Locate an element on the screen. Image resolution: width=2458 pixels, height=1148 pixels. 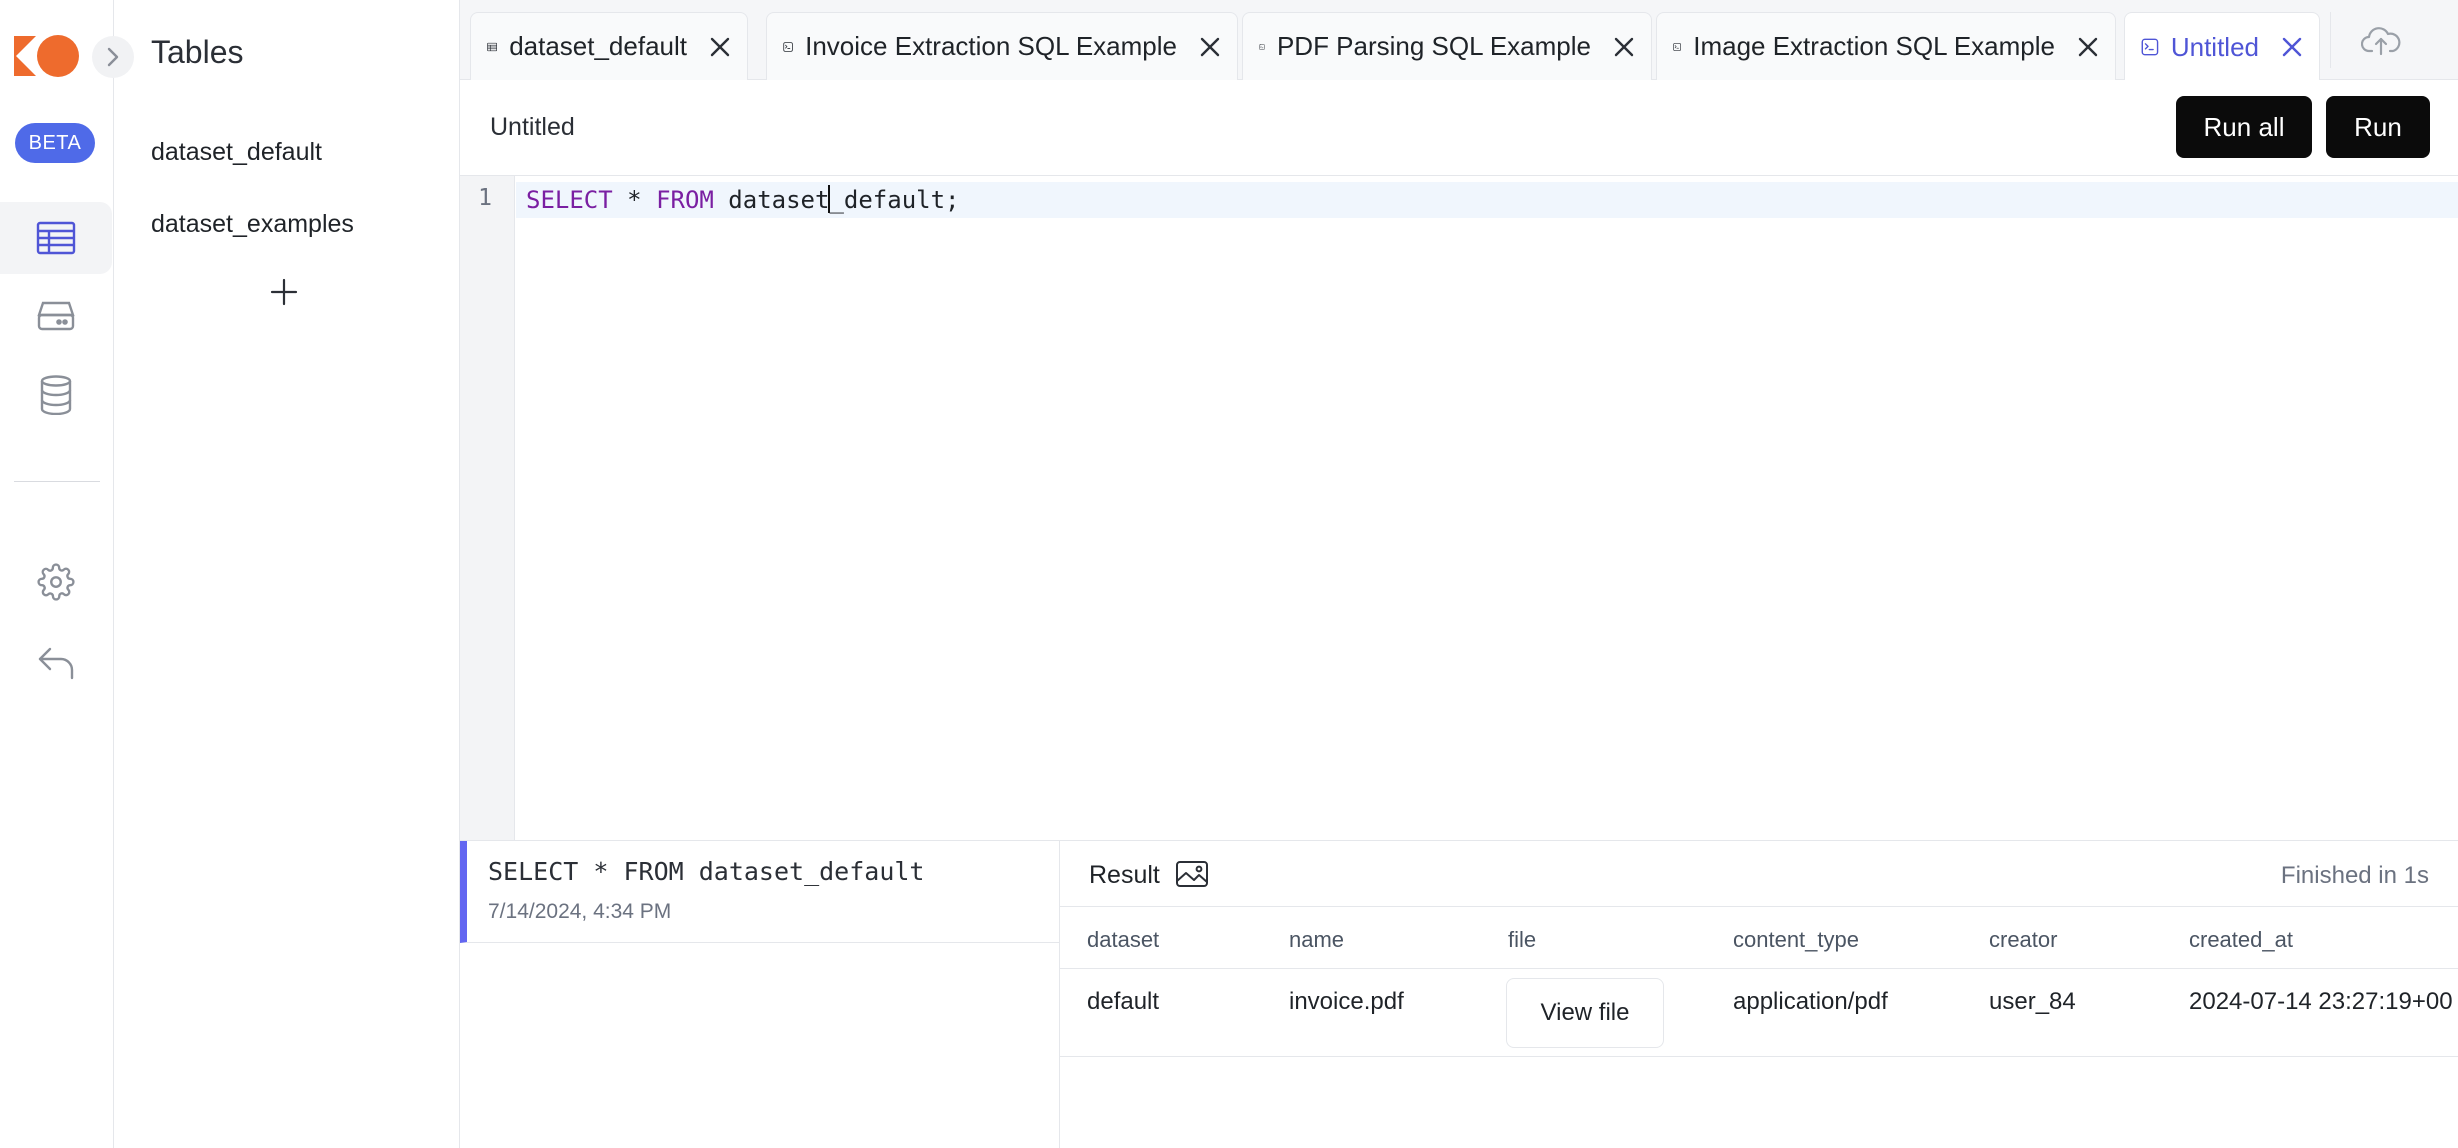
undo-arrow-icon is located at coordinates (56, 663).